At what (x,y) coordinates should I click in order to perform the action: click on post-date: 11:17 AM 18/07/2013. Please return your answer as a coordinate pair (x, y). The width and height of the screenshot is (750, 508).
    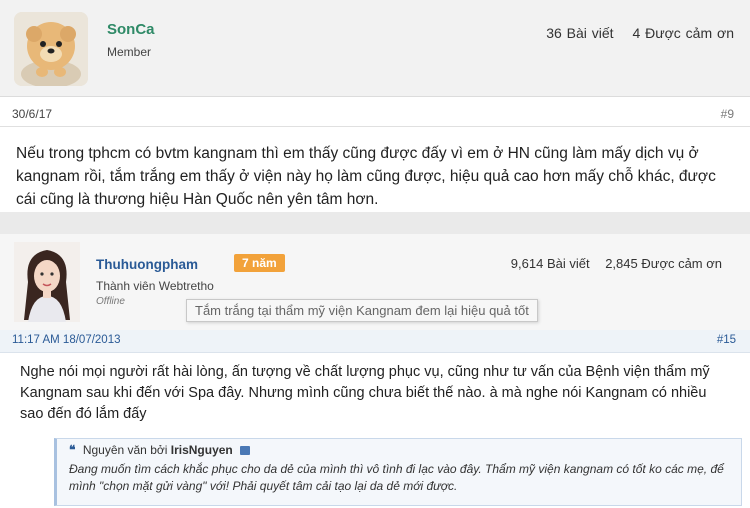
    Looking at the image, I should click on (66, 340).